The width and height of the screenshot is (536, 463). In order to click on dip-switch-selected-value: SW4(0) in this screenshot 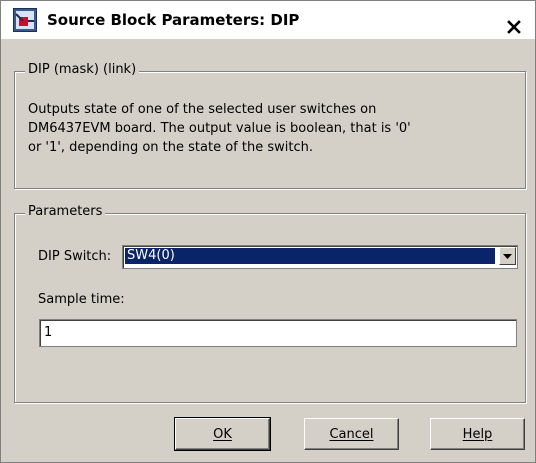, I will do `click(310, 256)`.